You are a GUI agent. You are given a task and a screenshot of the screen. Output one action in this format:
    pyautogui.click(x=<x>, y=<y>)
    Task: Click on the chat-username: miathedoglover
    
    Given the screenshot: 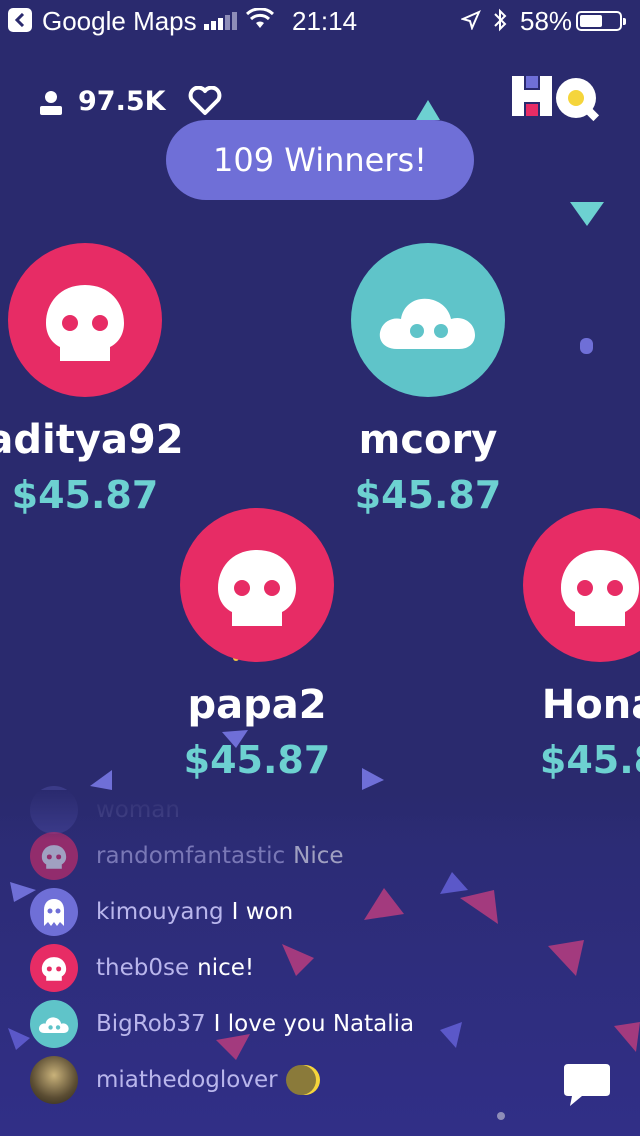 What is the action you would take?
    pyautogui.click(x=187, y=1080)
    